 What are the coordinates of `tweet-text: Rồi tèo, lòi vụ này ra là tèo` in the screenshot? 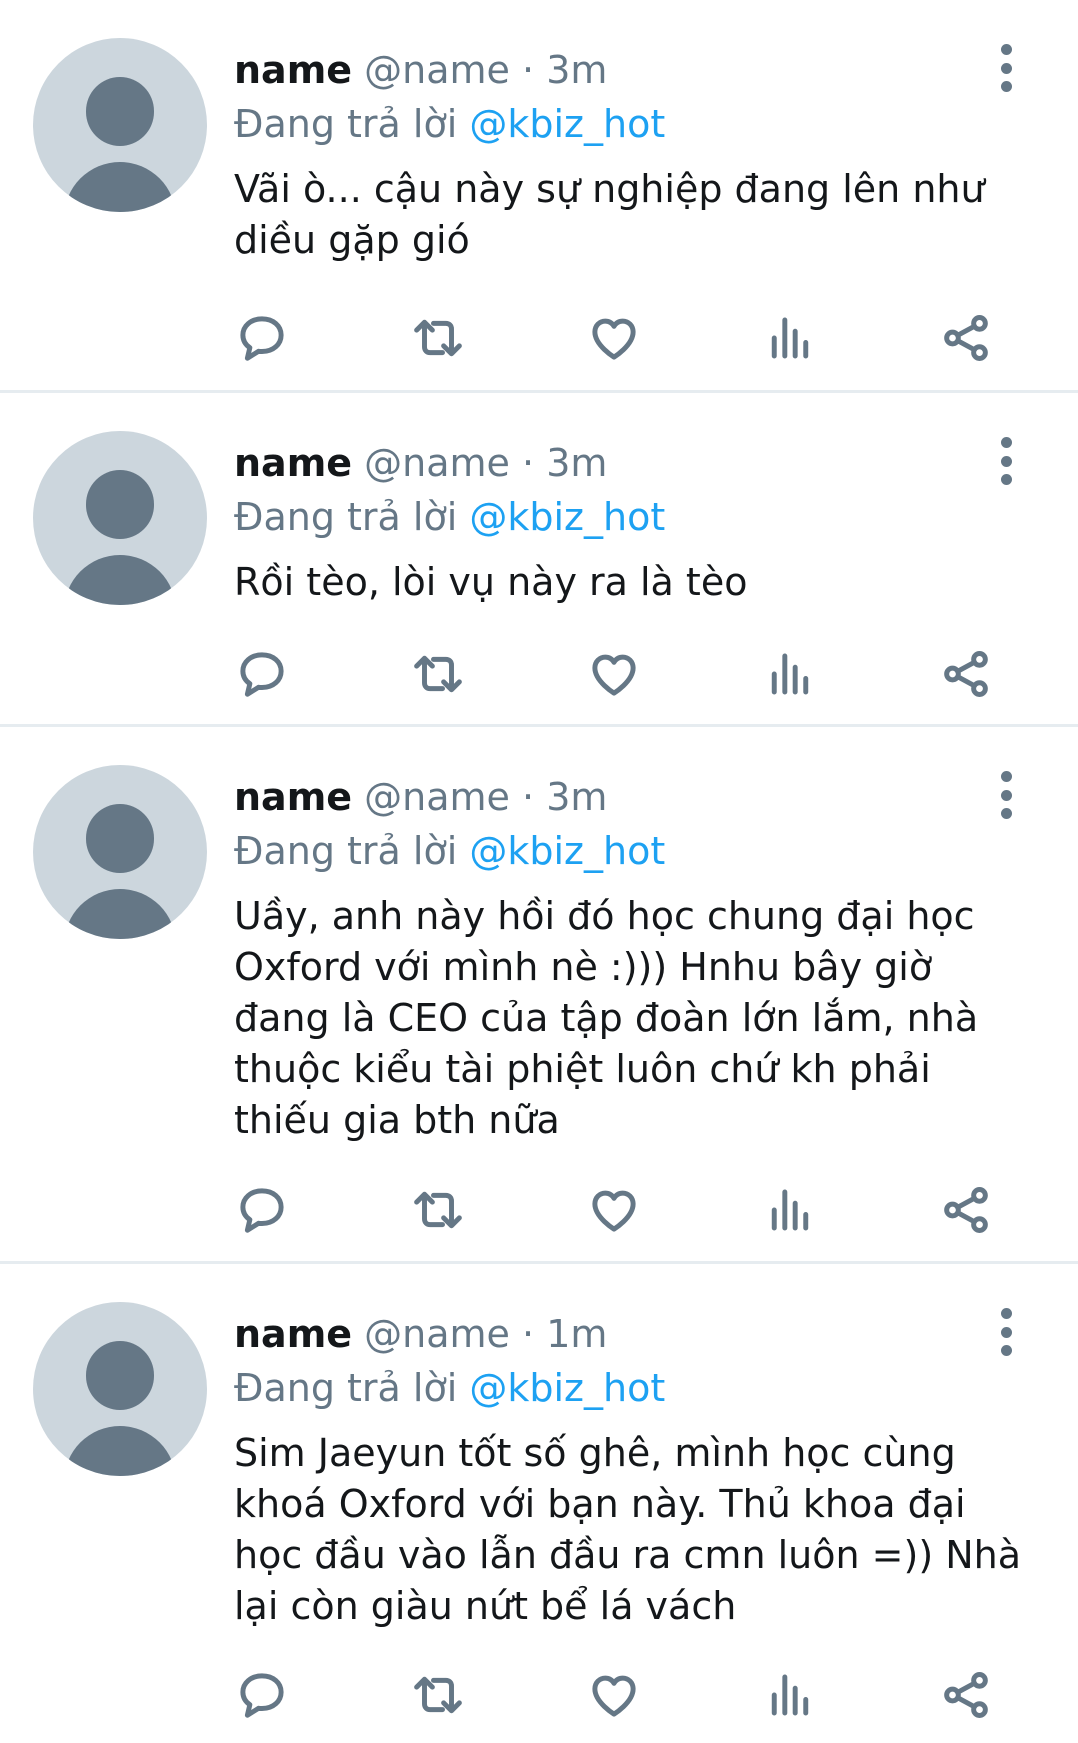 It's located at (491, 582).